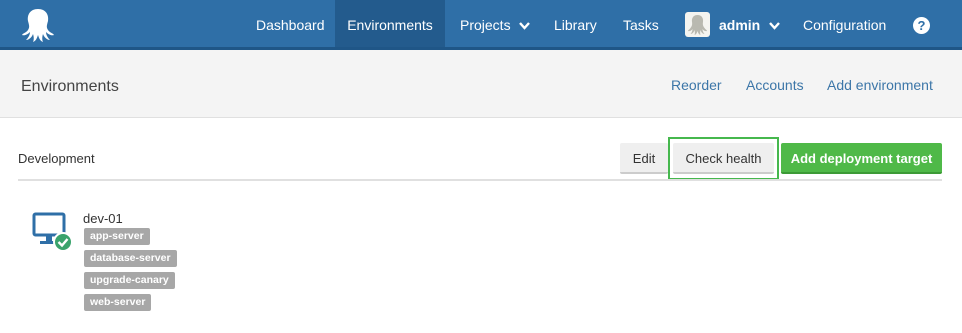 The height and width of the screenshot is (333, 962). Describe the element at coordinates (129, 280) in the screenshot. I see `role-tag: upgrade-canary` at that location.